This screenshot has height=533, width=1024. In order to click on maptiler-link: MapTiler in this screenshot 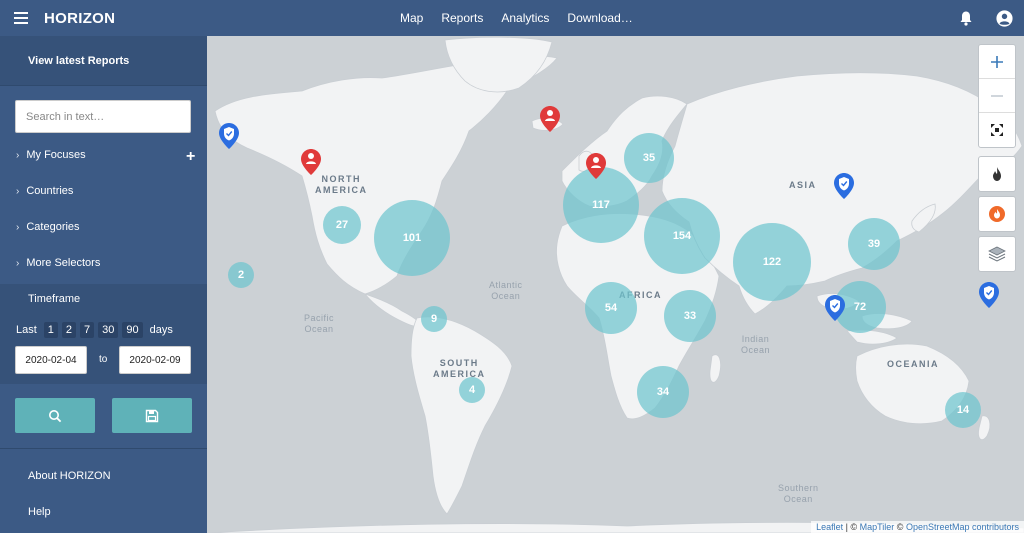, I will do `click(877, 527)`.